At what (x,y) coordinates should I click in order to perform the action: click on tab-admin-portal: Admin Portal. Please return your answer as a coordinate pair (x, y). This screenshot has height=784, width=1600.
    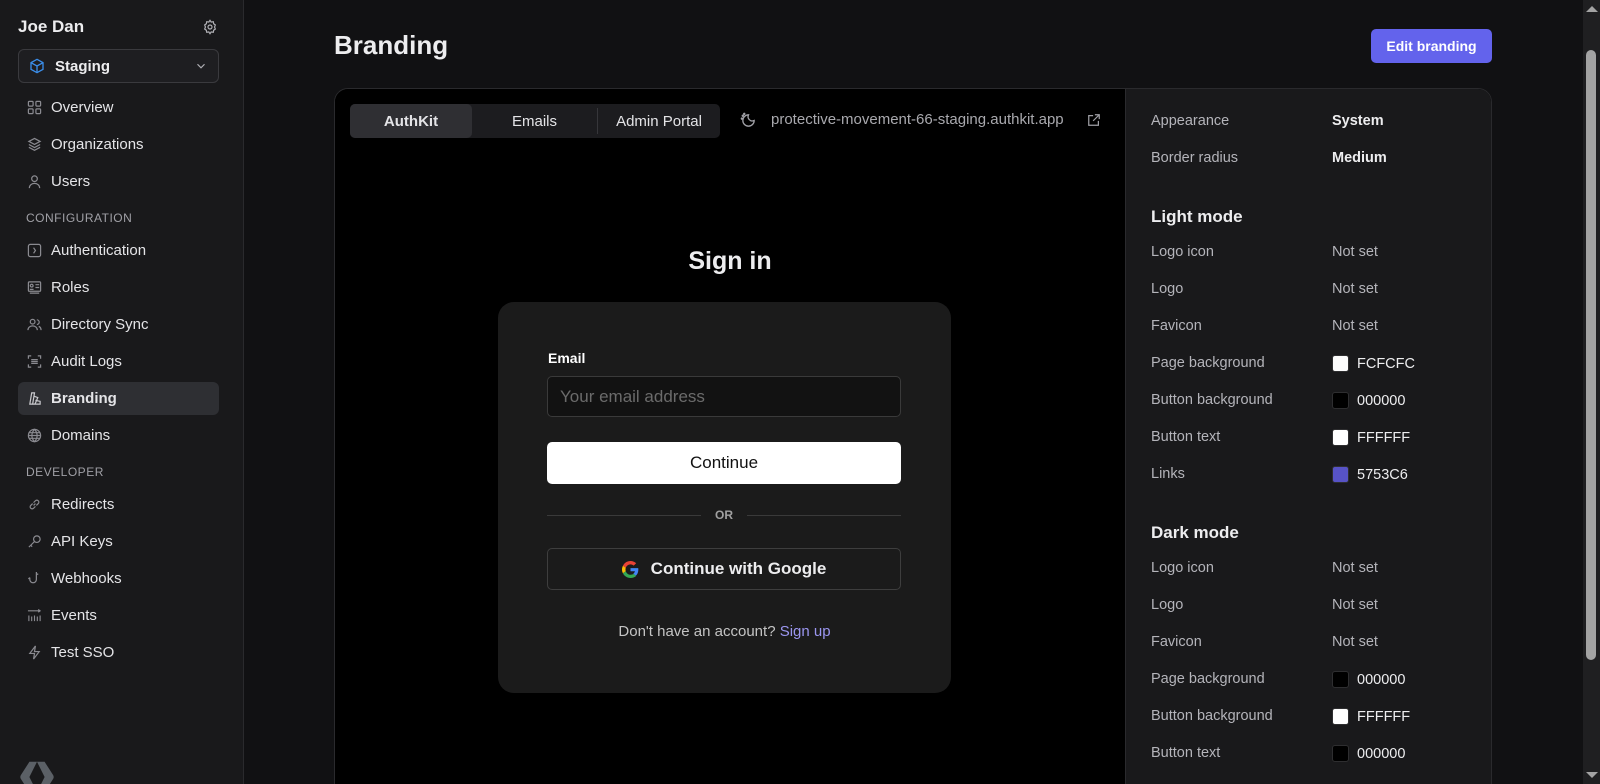
    Looking at the image, I should click on (659, 121).